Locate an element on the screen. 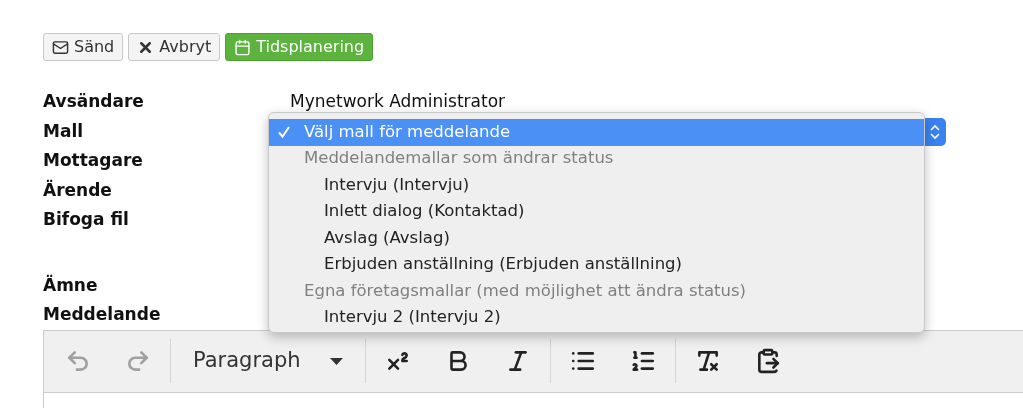 The height and width of the screenshot is (408, 1023). select-stepper is located at coordinates (935, 132).